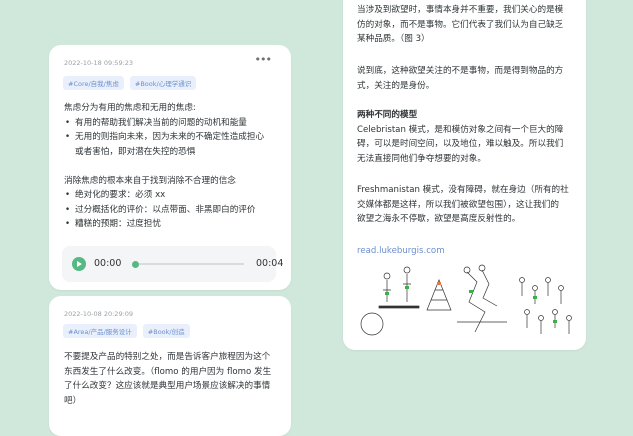 The width and height of the screenshot is (633, 436). Describe the element at coordinates (73, 400) in the screenshot. I see `memo-line: 吧）` at that location.